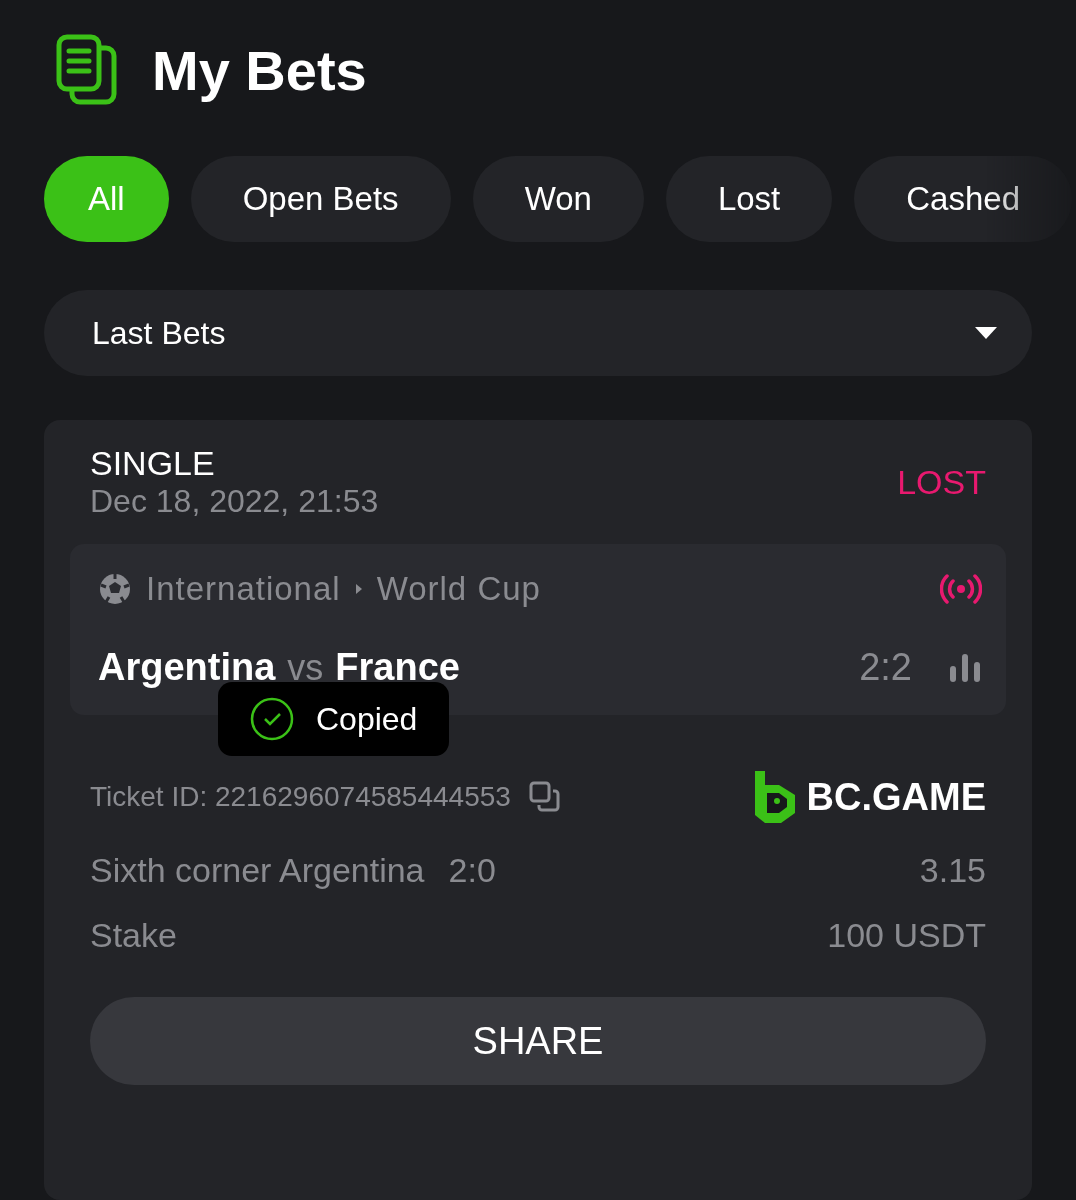  What do you see at coordinates (941, 482) in the screenshot?
I see `bet-status: LOST` at bounding box center [941, 482].